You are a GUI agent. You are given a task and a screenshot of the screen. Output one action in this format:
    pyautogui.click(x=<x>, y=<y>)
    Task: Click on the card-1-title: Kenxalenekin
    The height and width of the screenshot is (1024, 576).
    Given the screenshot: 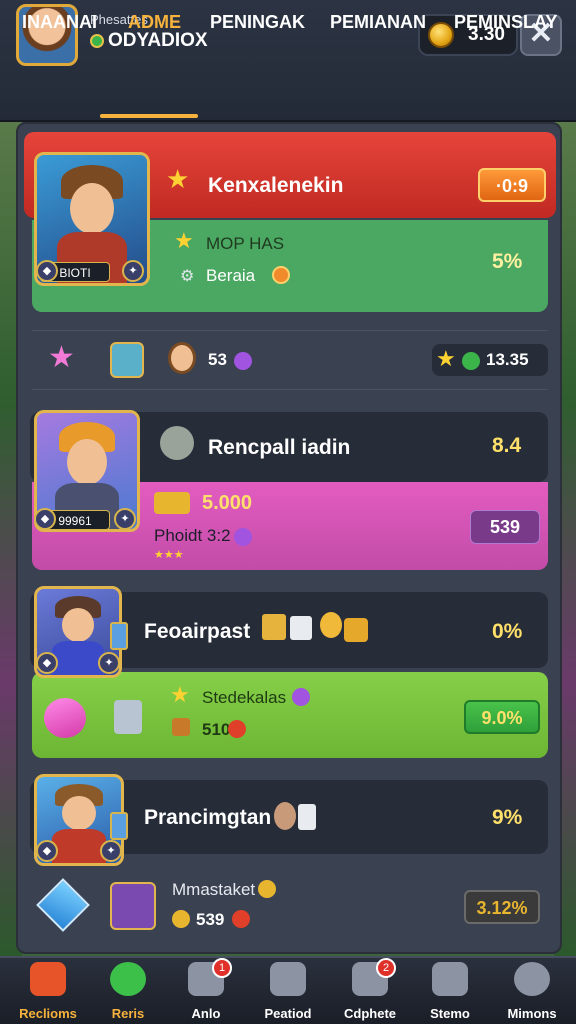 What is the action you would take?
    pyautogui.click(x=276, y=185)
    